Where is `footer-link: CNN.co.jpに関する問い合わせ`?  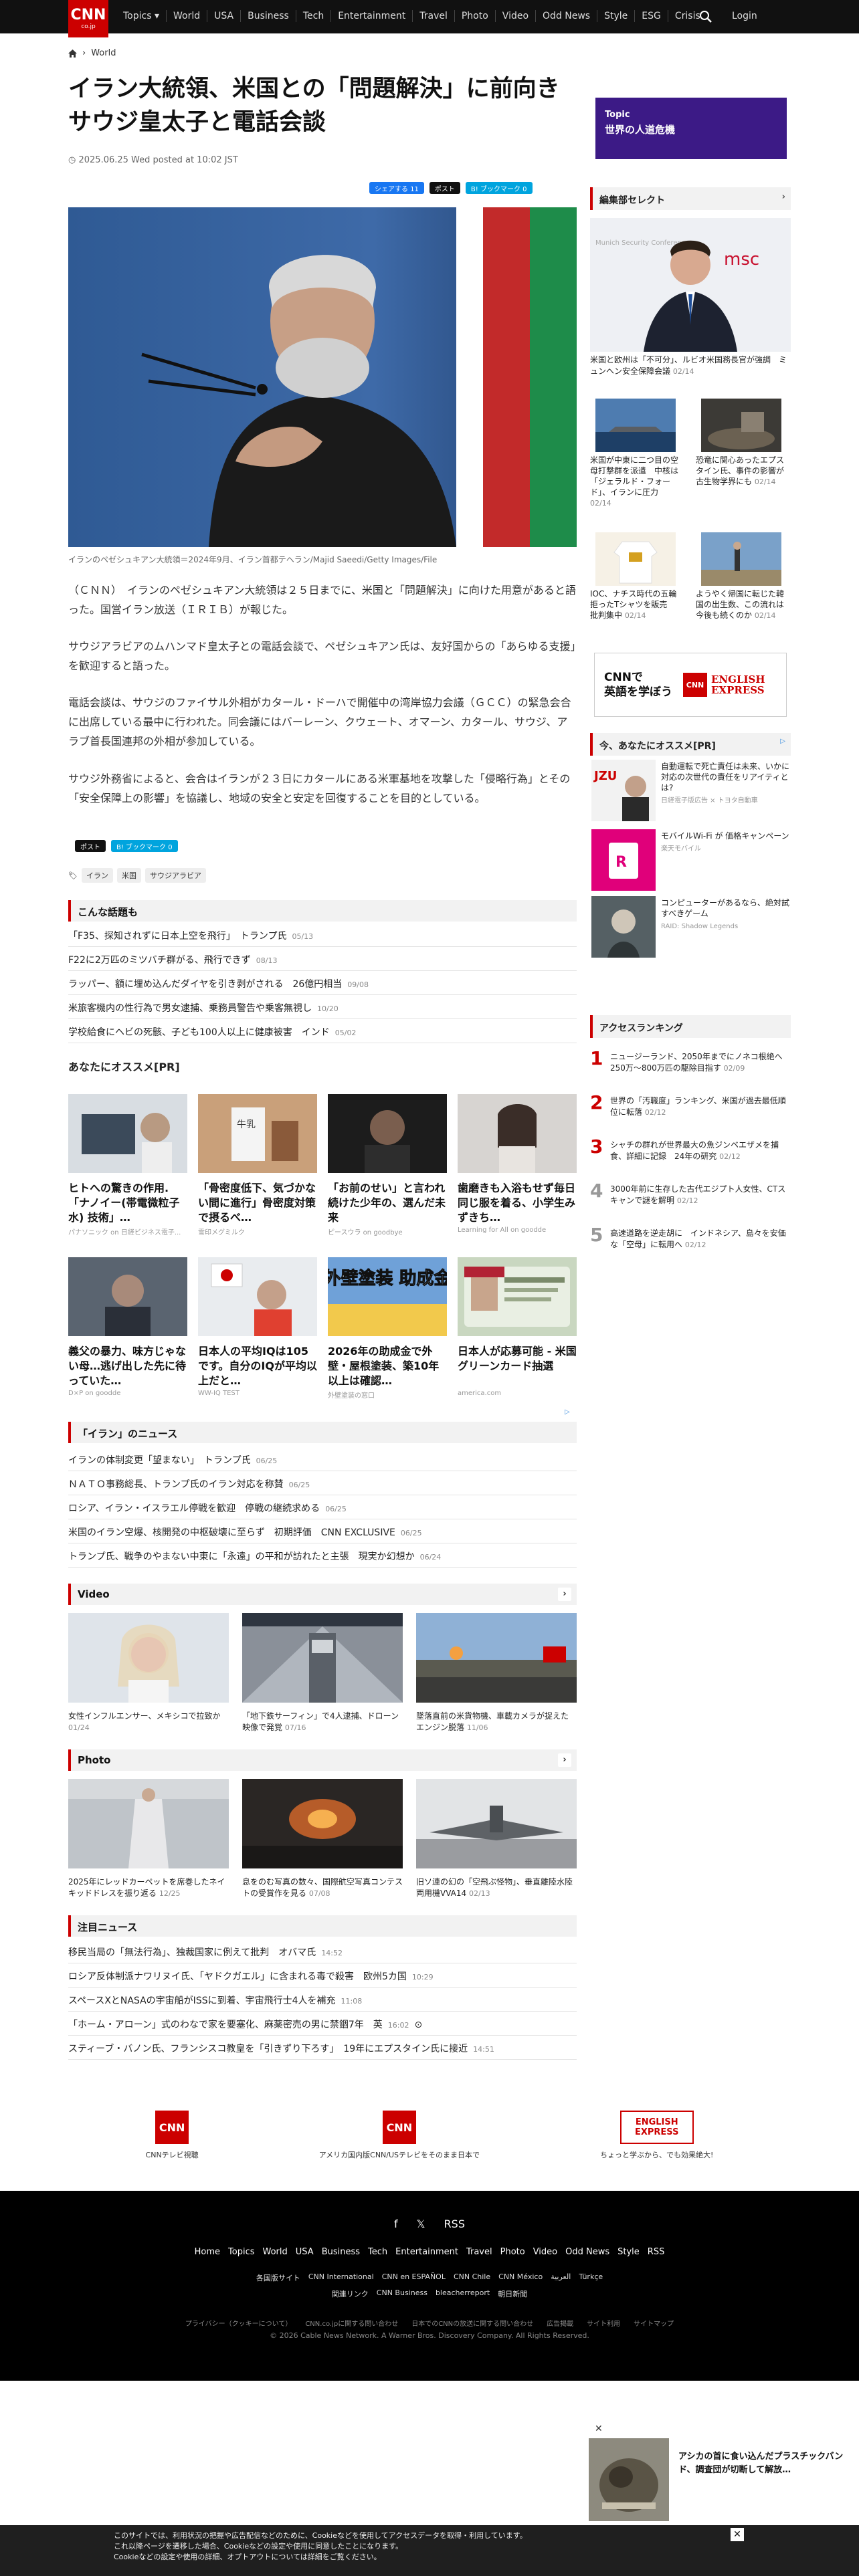
footer-link: CNN.co.jpに関する問い合わせ is located at coordinates (351, 2323).